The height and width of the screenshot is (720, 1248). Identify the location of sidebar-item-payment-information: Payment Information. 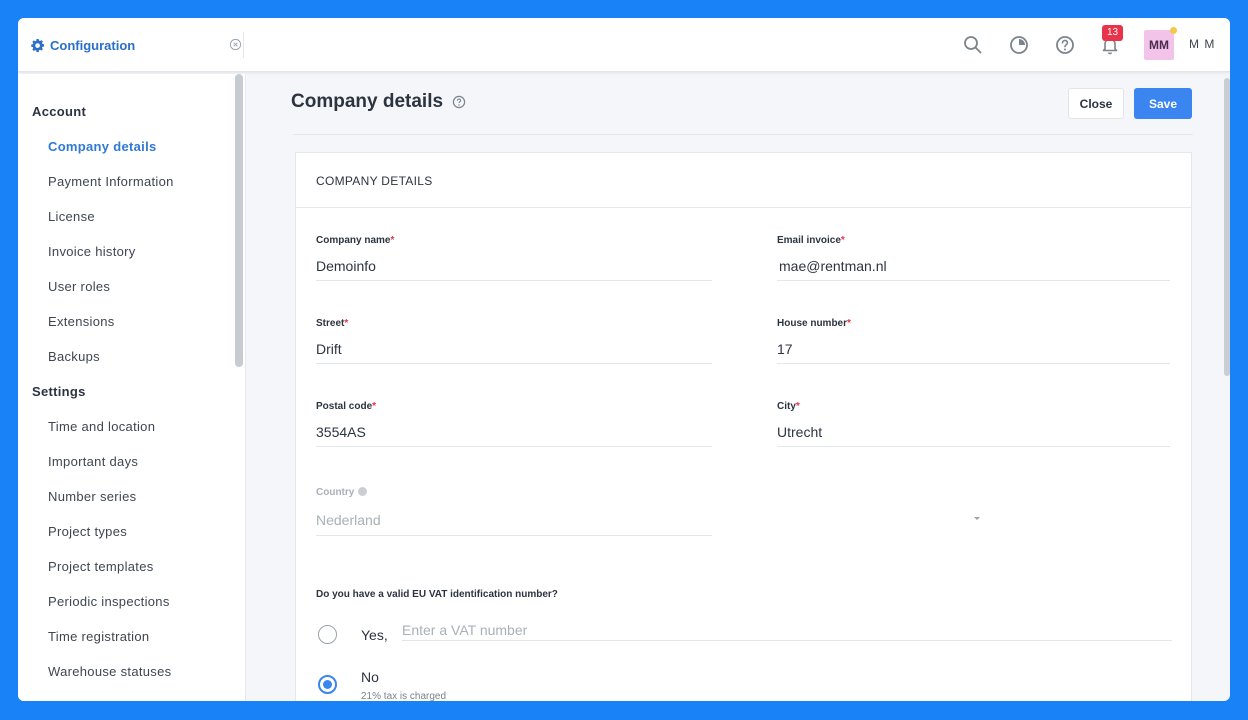
(111, 181).